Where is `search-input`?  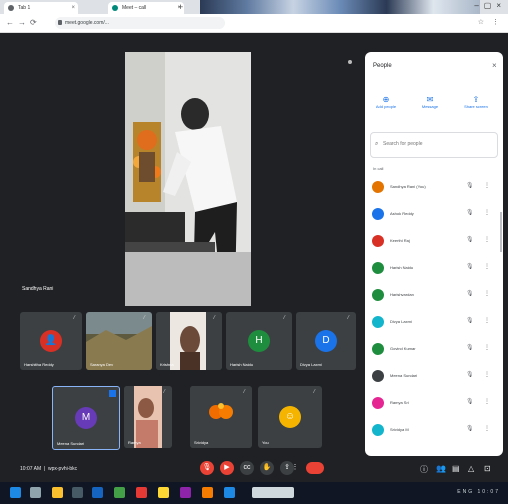 search-input is located at coordinates (433, 144).